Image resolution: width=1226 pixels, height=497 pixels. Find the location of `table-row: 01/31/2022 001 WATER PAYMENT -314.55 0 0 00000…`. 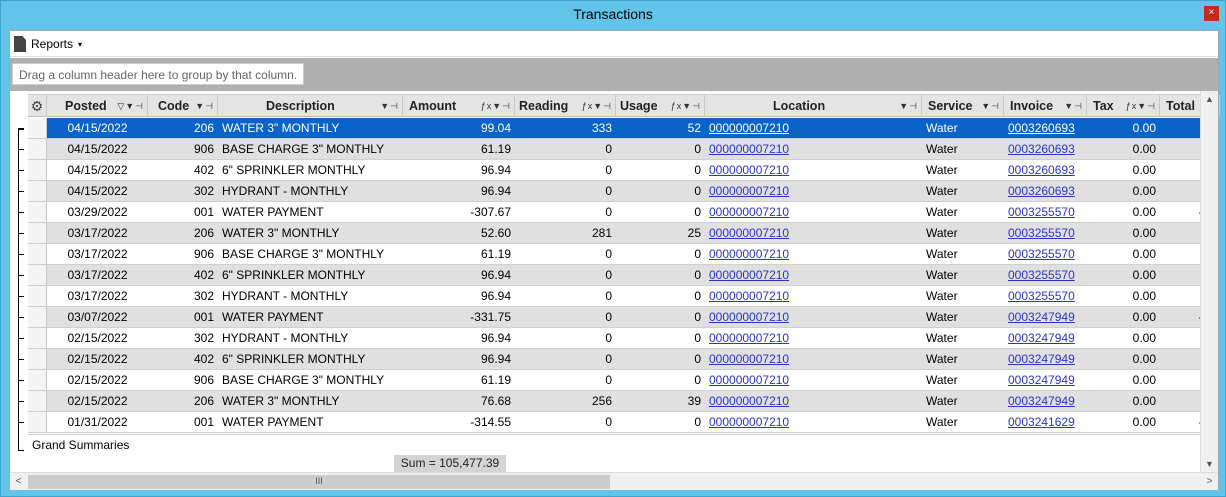

table-row: 01/31/2022 001 WATER PAYMENT -314.55 0 0 00000… is located at coordinates (614, 422).